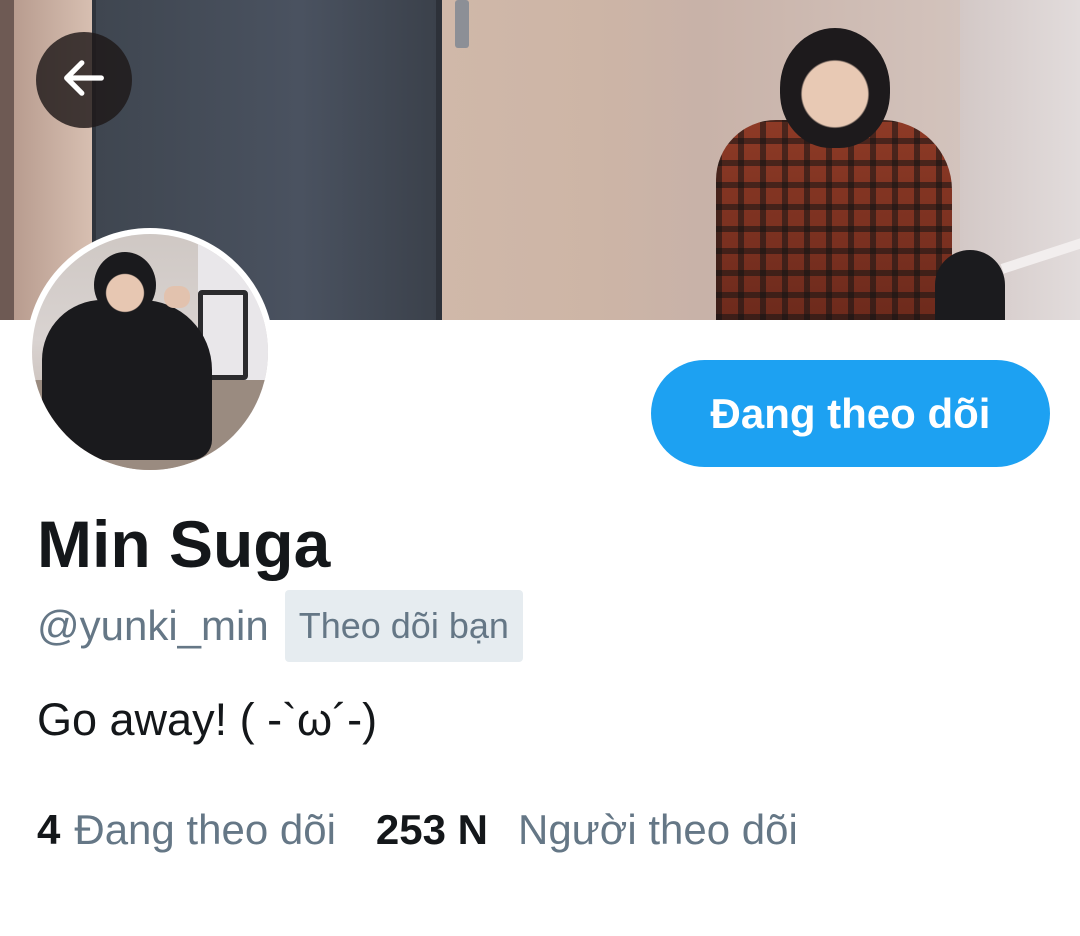  I want to click on avatar-image, so click(150, 352).